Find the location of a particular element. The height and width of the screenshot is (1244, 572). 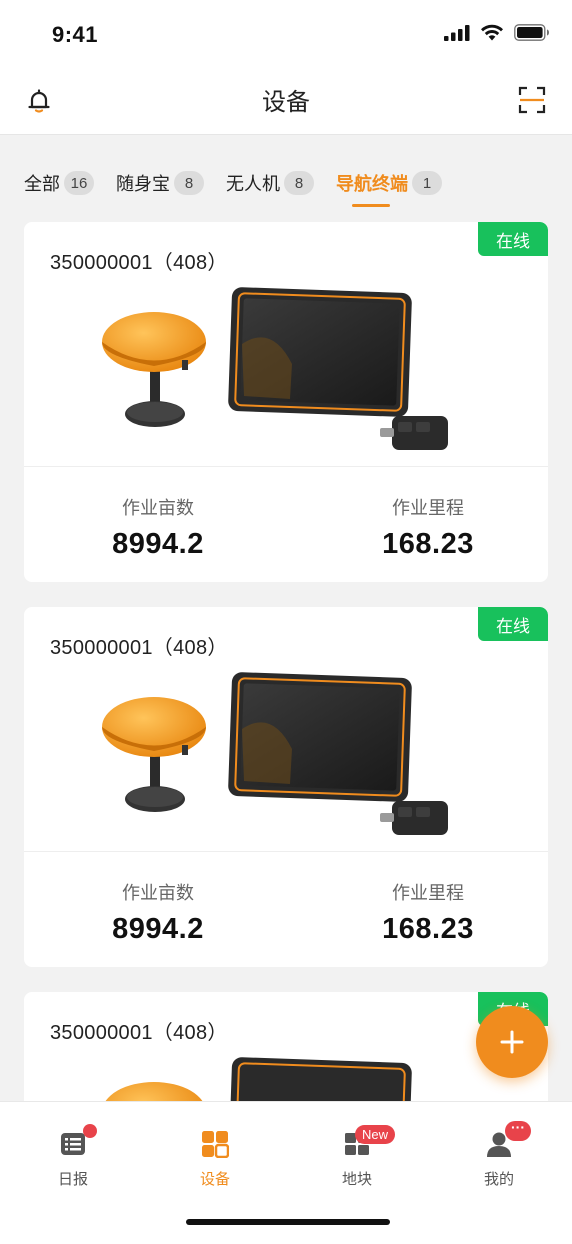

wifi-icon is located at coordinates (492, 32).